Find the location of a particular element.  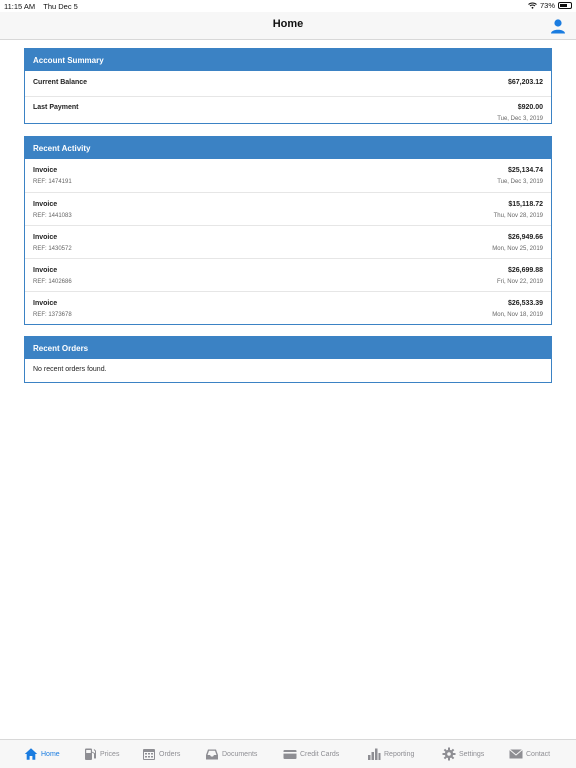

gear-icon is located at coordinates (449, 754).